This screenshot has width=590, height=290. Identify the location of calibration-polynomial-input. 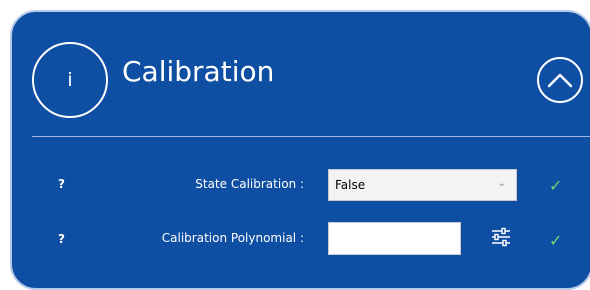
(394, 238).